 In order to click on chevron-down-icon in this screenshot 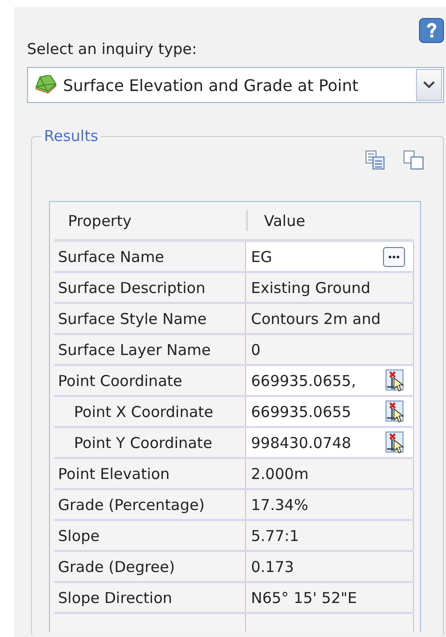, I will do `click(429, 85)`.